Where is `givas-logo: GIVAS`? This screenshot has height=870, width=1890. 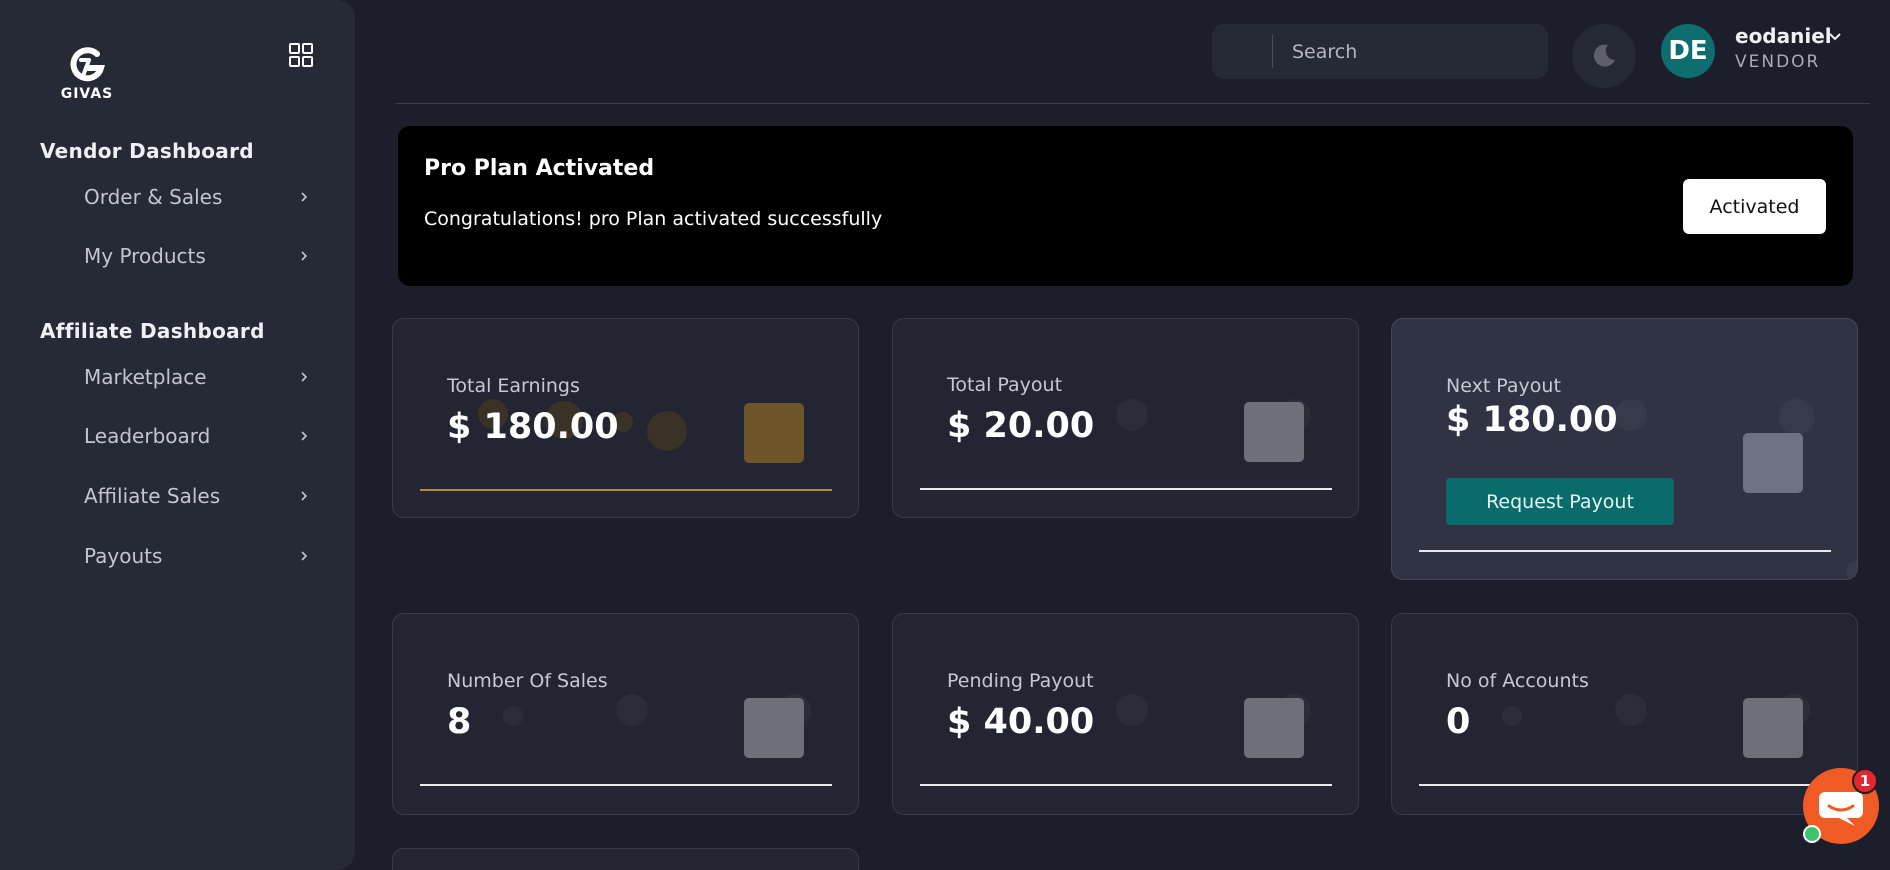 givas-logo: GIVAS is located at coordinates (87, 76).